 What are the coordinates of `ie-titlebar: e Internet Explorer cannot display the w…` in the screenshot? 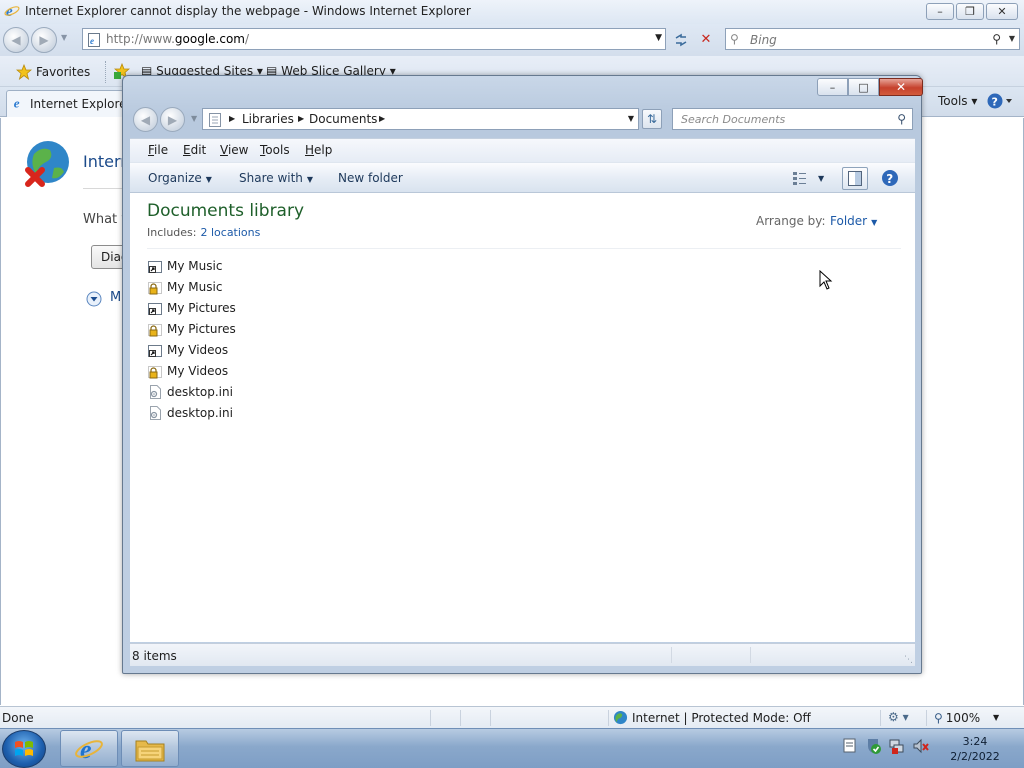 It's located at (512, 12).